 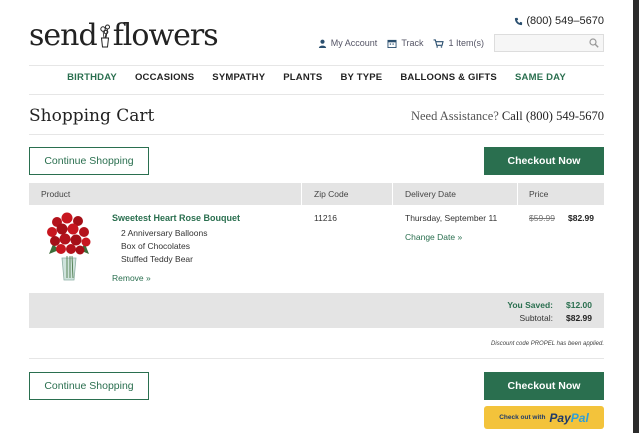 What do you see at coordinates (544, 386) in the screenshot?
I see `checkout-now-button-bottom: Checkout Now` at bounding box center [544, 386].